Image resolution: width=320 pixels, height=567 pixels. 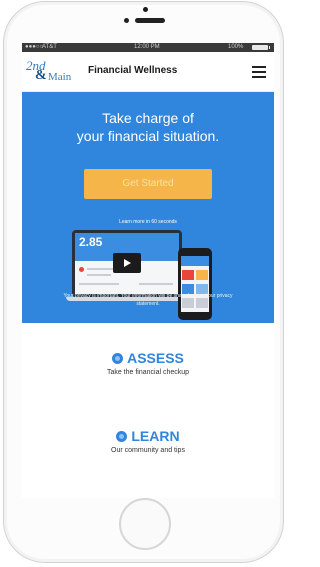 What do you see at coordinates (41, 75) in the screenshot?
I see `logo-ampersand: &` at bounding box center [41, 75].